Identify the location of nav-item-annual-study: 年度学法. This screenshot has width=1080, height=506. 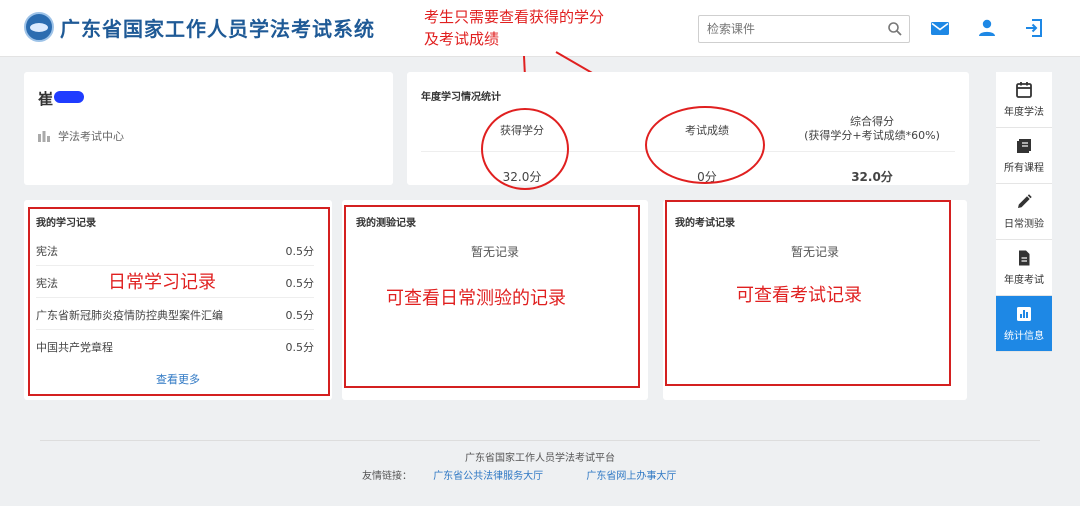
(1024, 100).